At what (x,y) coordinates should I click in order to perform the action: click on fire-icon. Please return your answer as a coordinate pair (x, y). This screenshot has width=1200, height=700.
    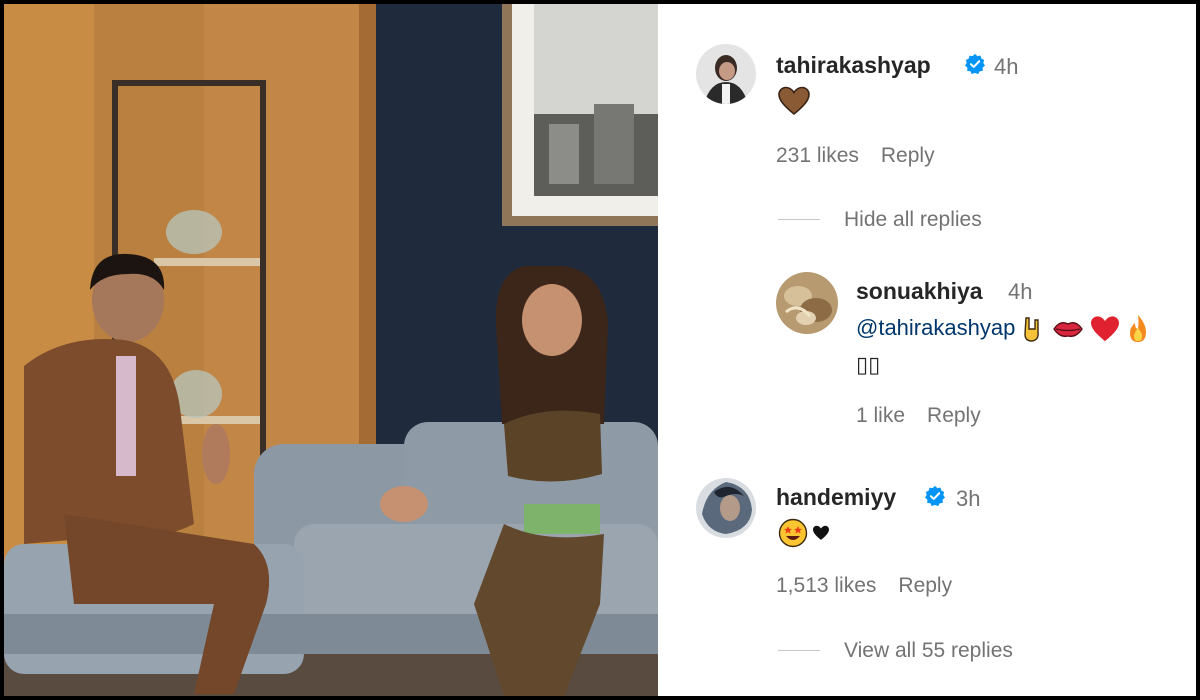
    Looking at the image, I should click on (1137, 328).